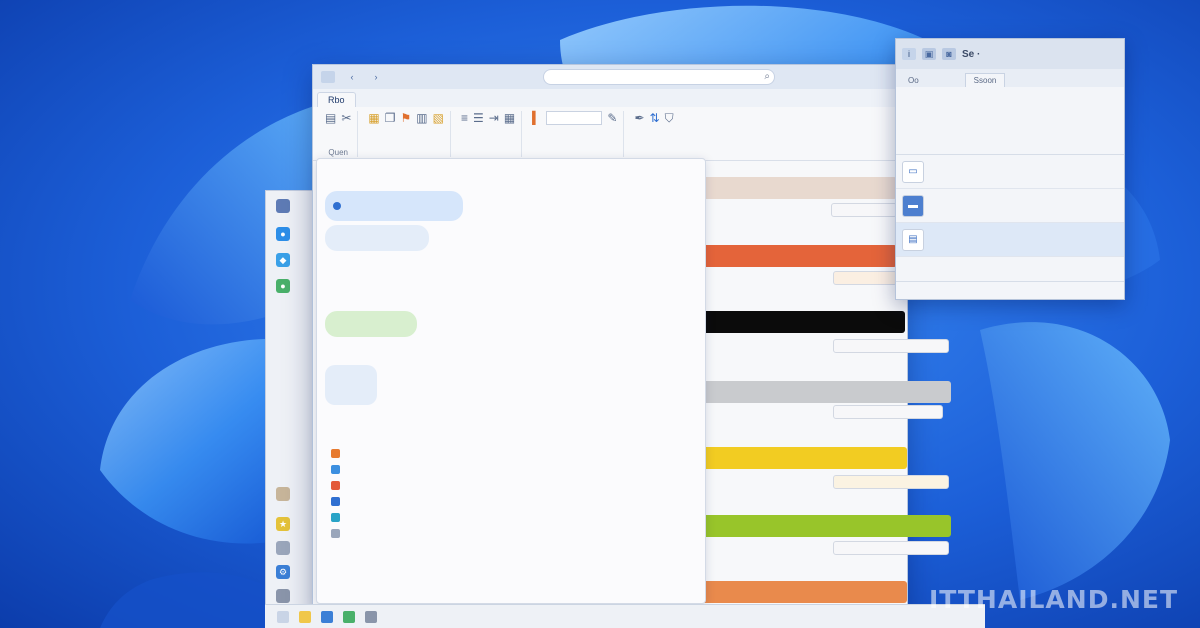 This screenshot has height=628, width=1200. Describe the element at coordinates (804, 458) in the screenshot. I see `list-row-yellow` at that location.